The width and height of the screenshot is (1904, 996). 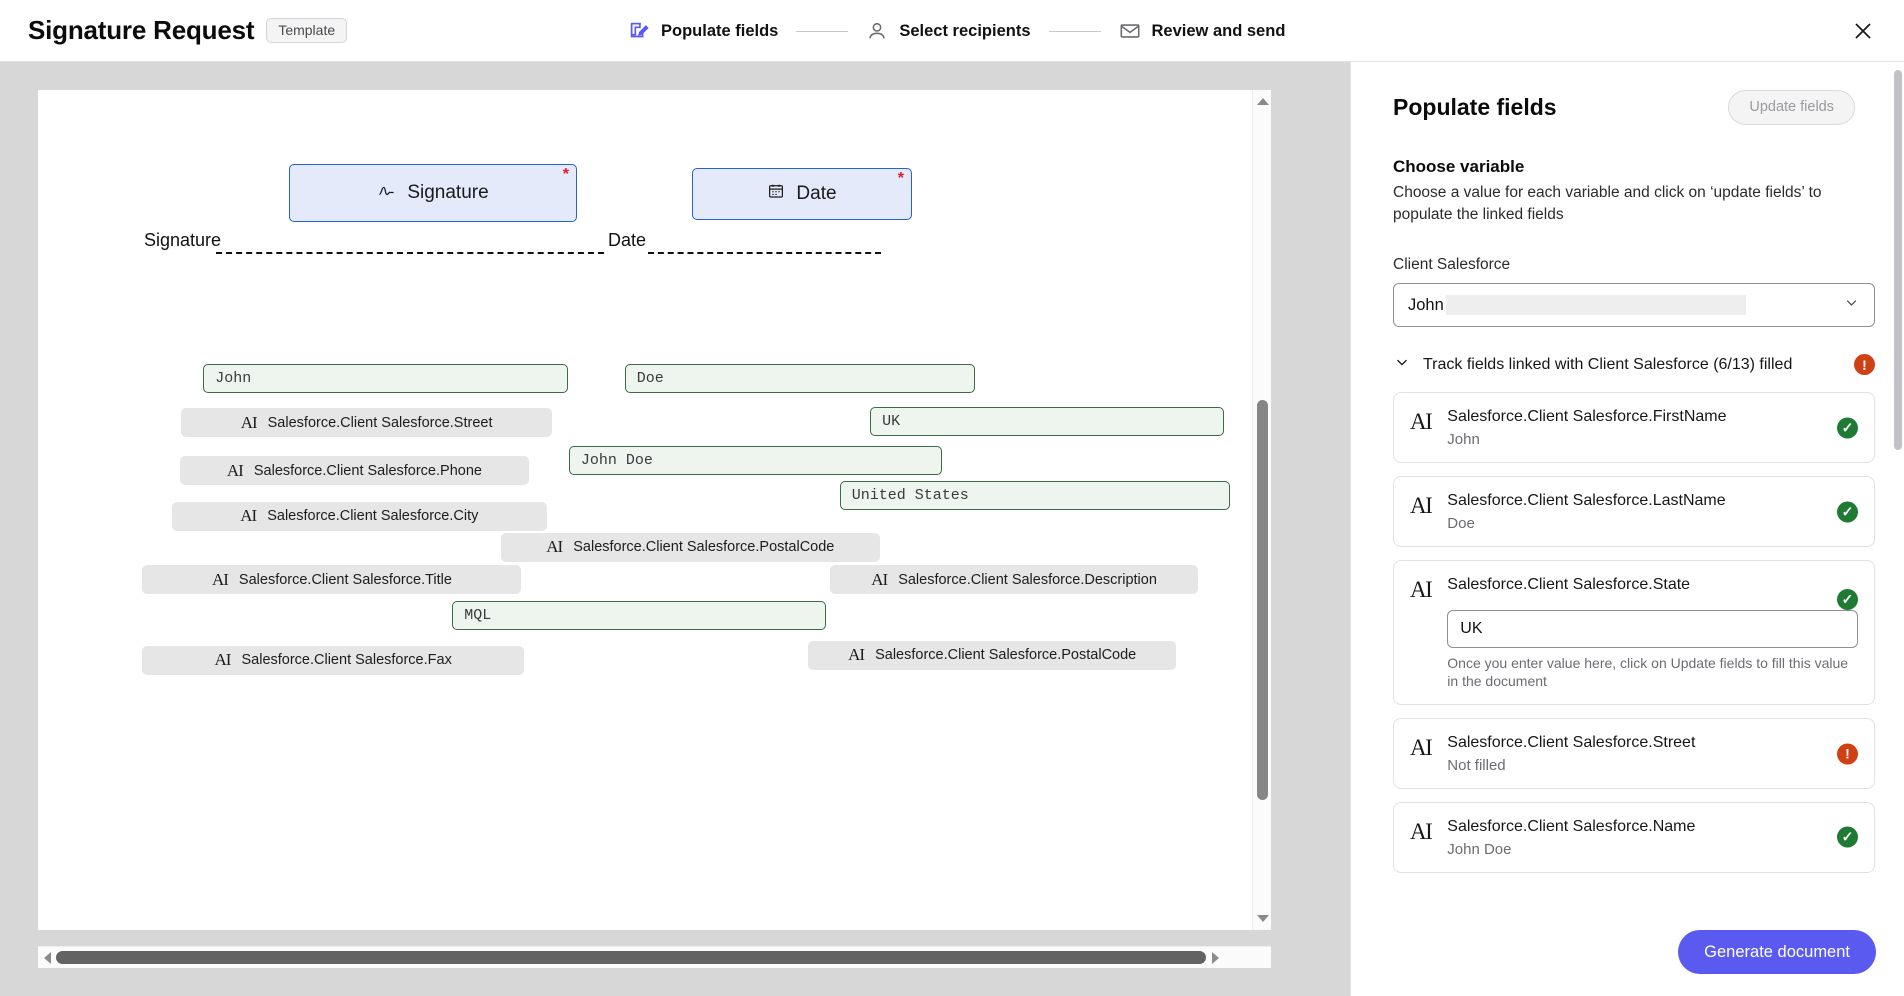 I want to click on step-populate-fields: Populate fields, so click(x=703, y=31).